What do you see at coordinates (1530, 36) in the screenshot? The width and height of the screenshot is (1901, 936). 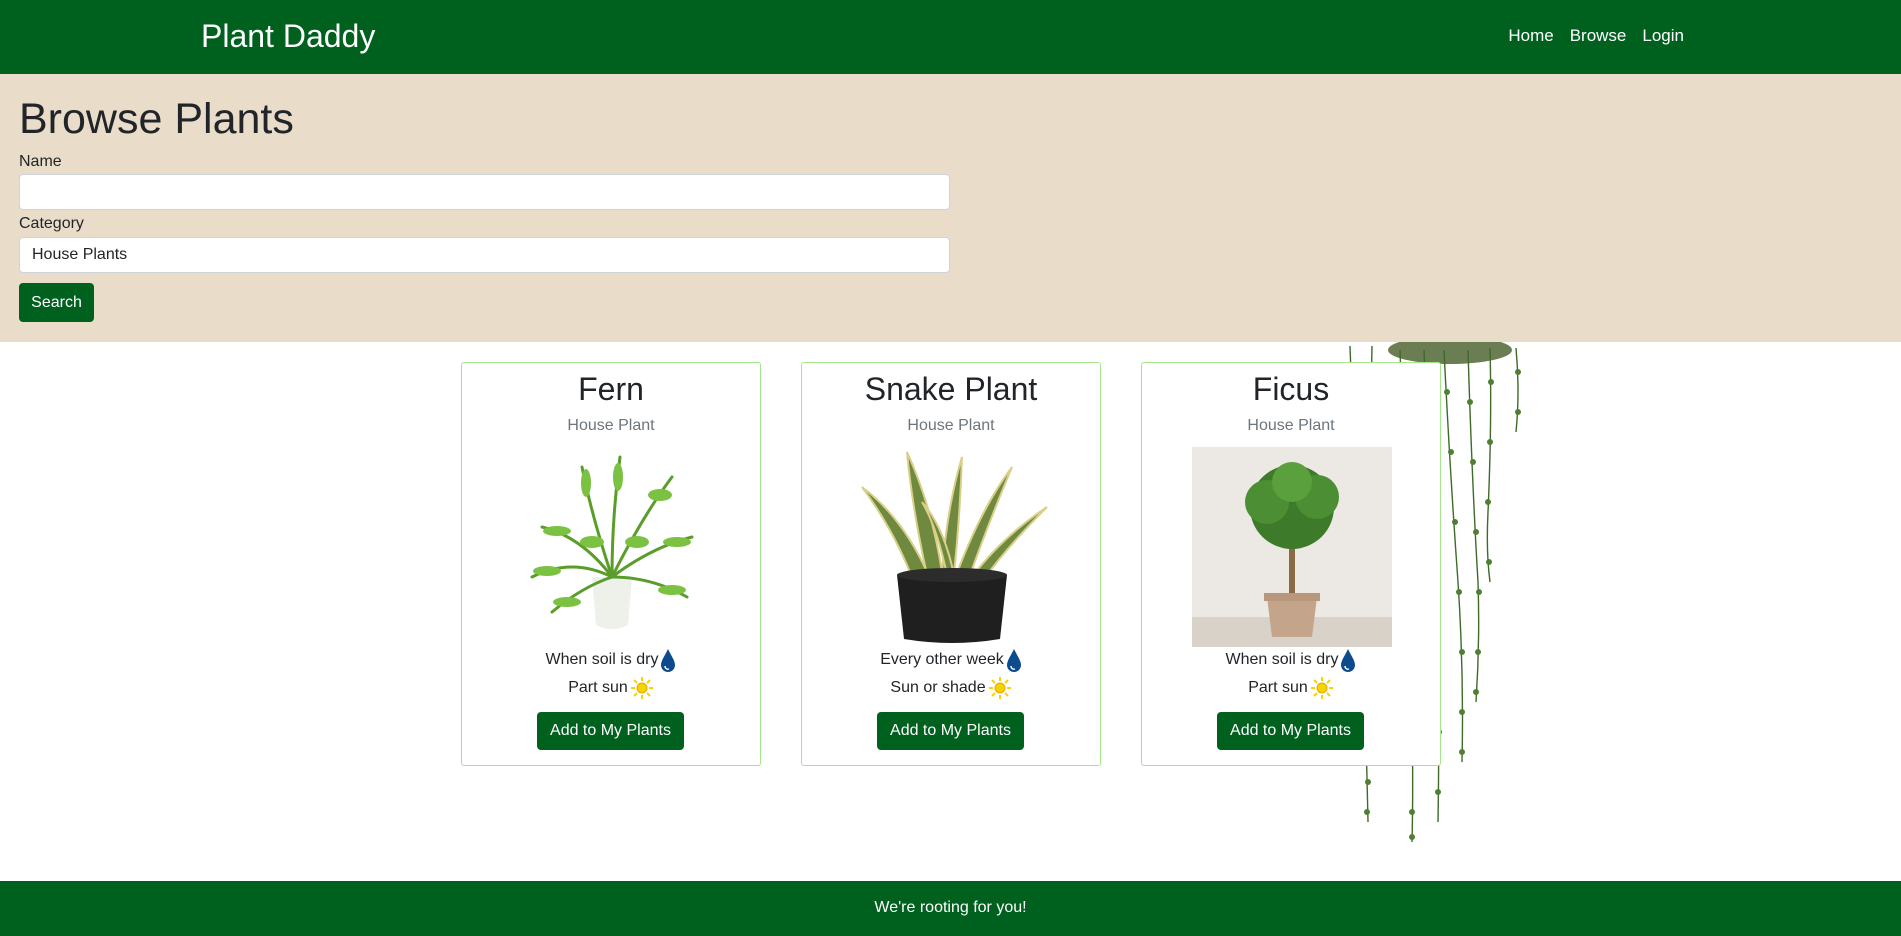 I see `nav-link-home: Home` at bounding box center [1530, 36].